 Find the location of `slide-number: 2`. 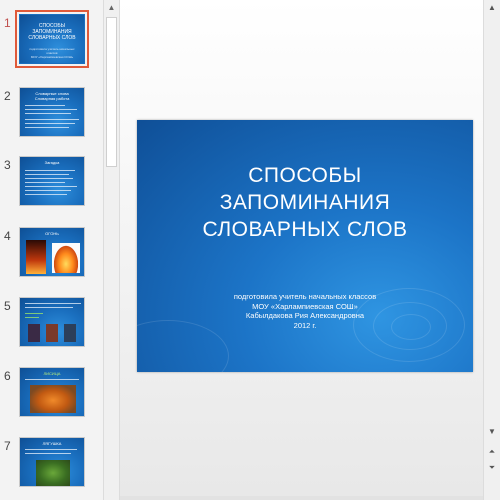

slide-number: 2 is located at coordinates (7, 96).